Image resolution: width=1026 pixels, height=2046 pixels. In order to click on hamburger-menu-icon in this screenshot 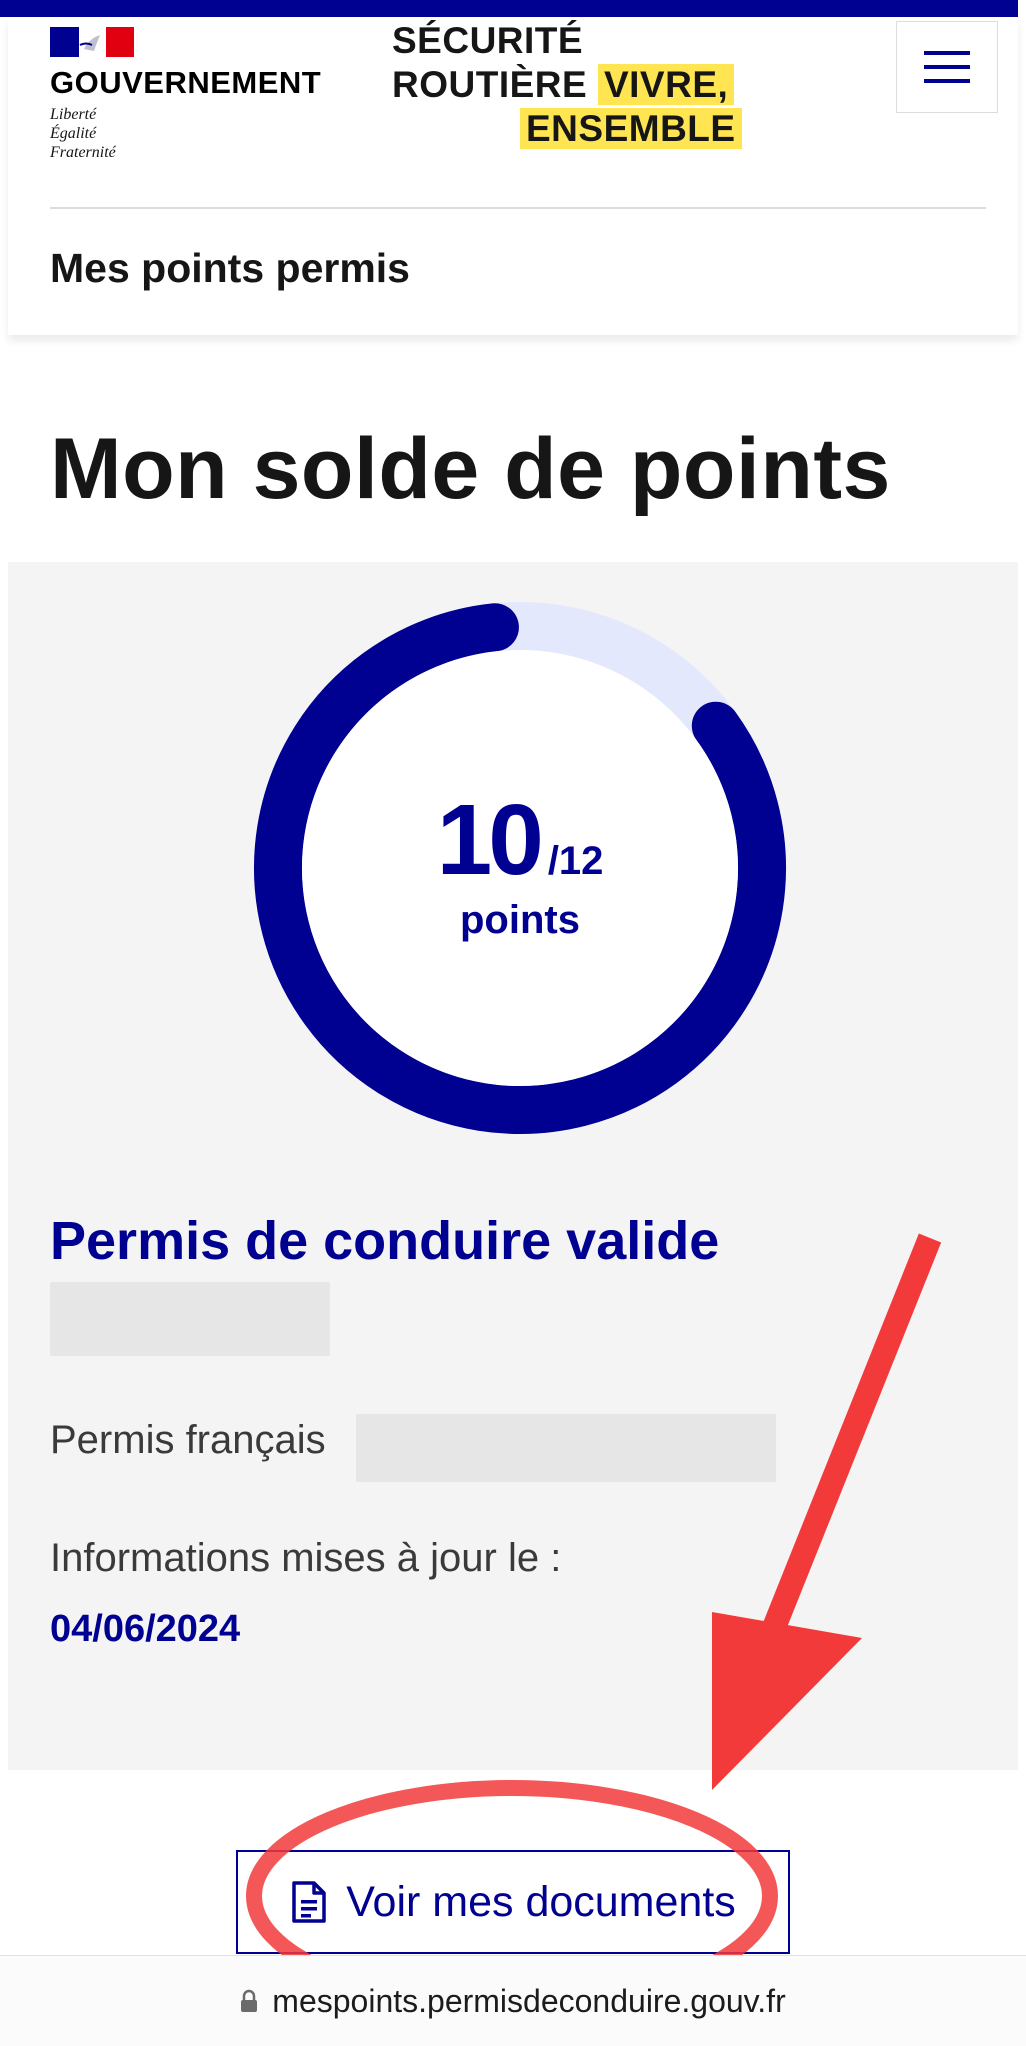, I will do `click(947, 53)`.